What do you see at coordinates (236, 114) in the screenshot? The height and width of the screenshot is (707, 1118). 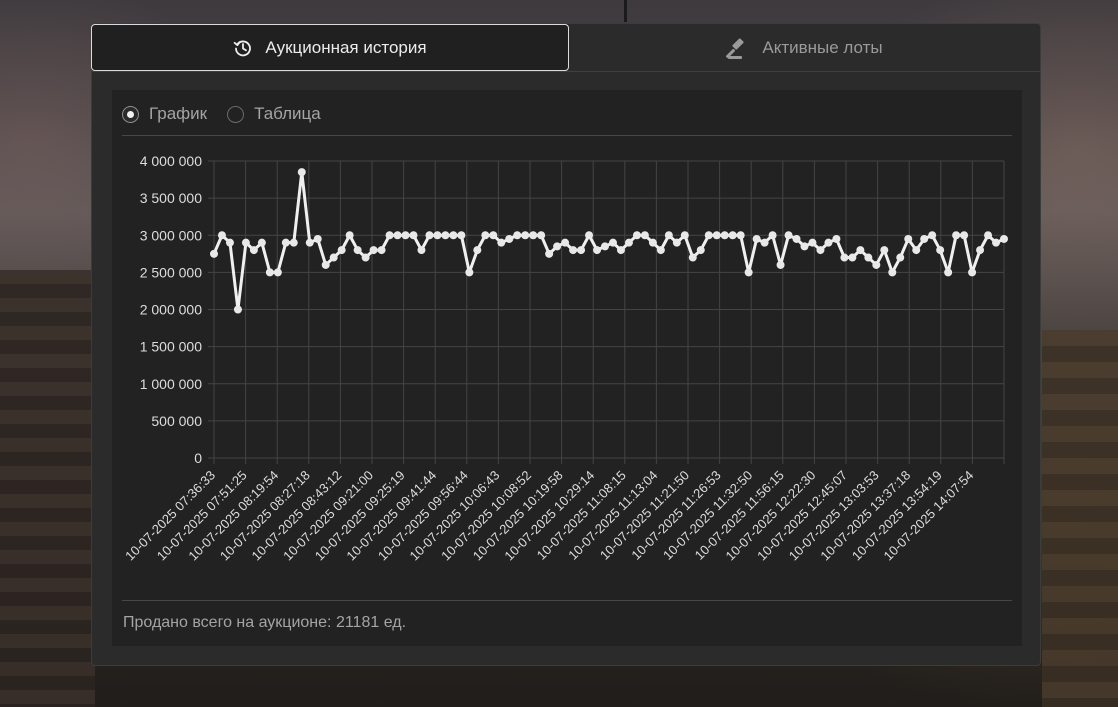 I see `radio-button` at bounding box center [236, 114].